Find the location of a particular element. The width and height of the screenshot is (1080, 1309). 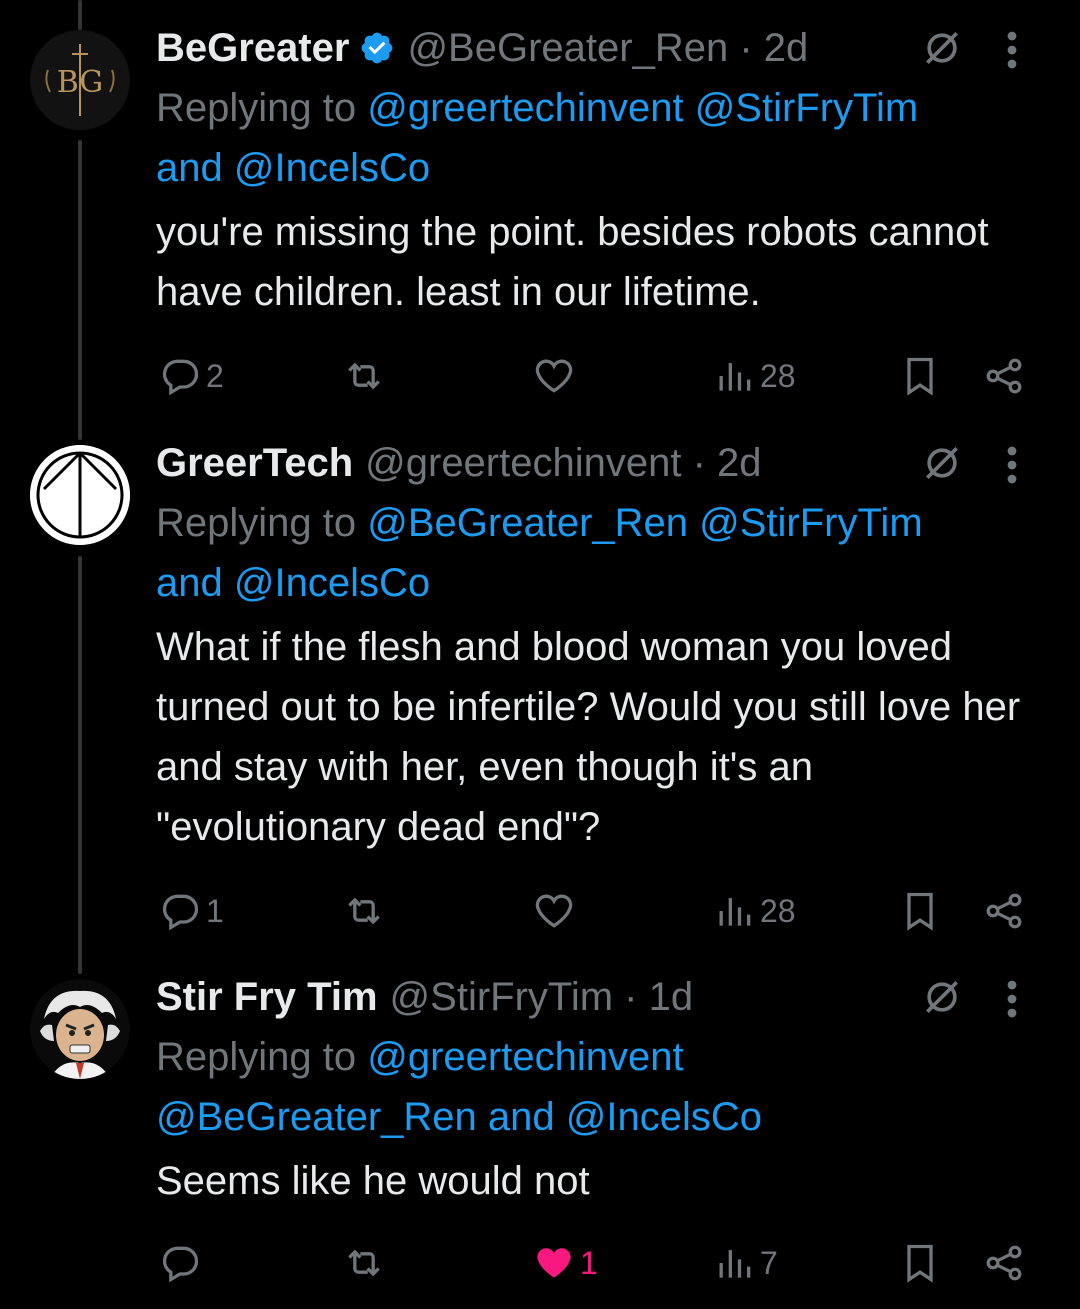

avatar: BG is located at coordinates (80, 80).